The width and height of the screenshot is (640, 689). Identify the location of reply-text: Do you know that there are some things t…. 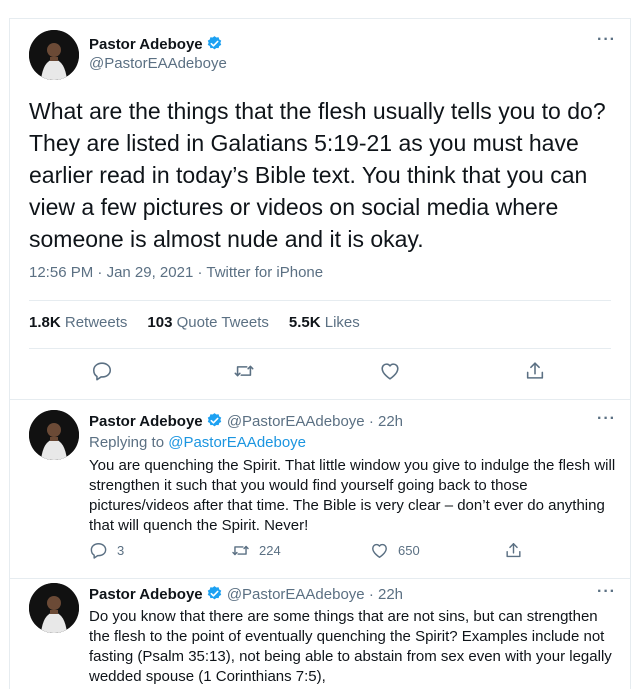
(350, 646).